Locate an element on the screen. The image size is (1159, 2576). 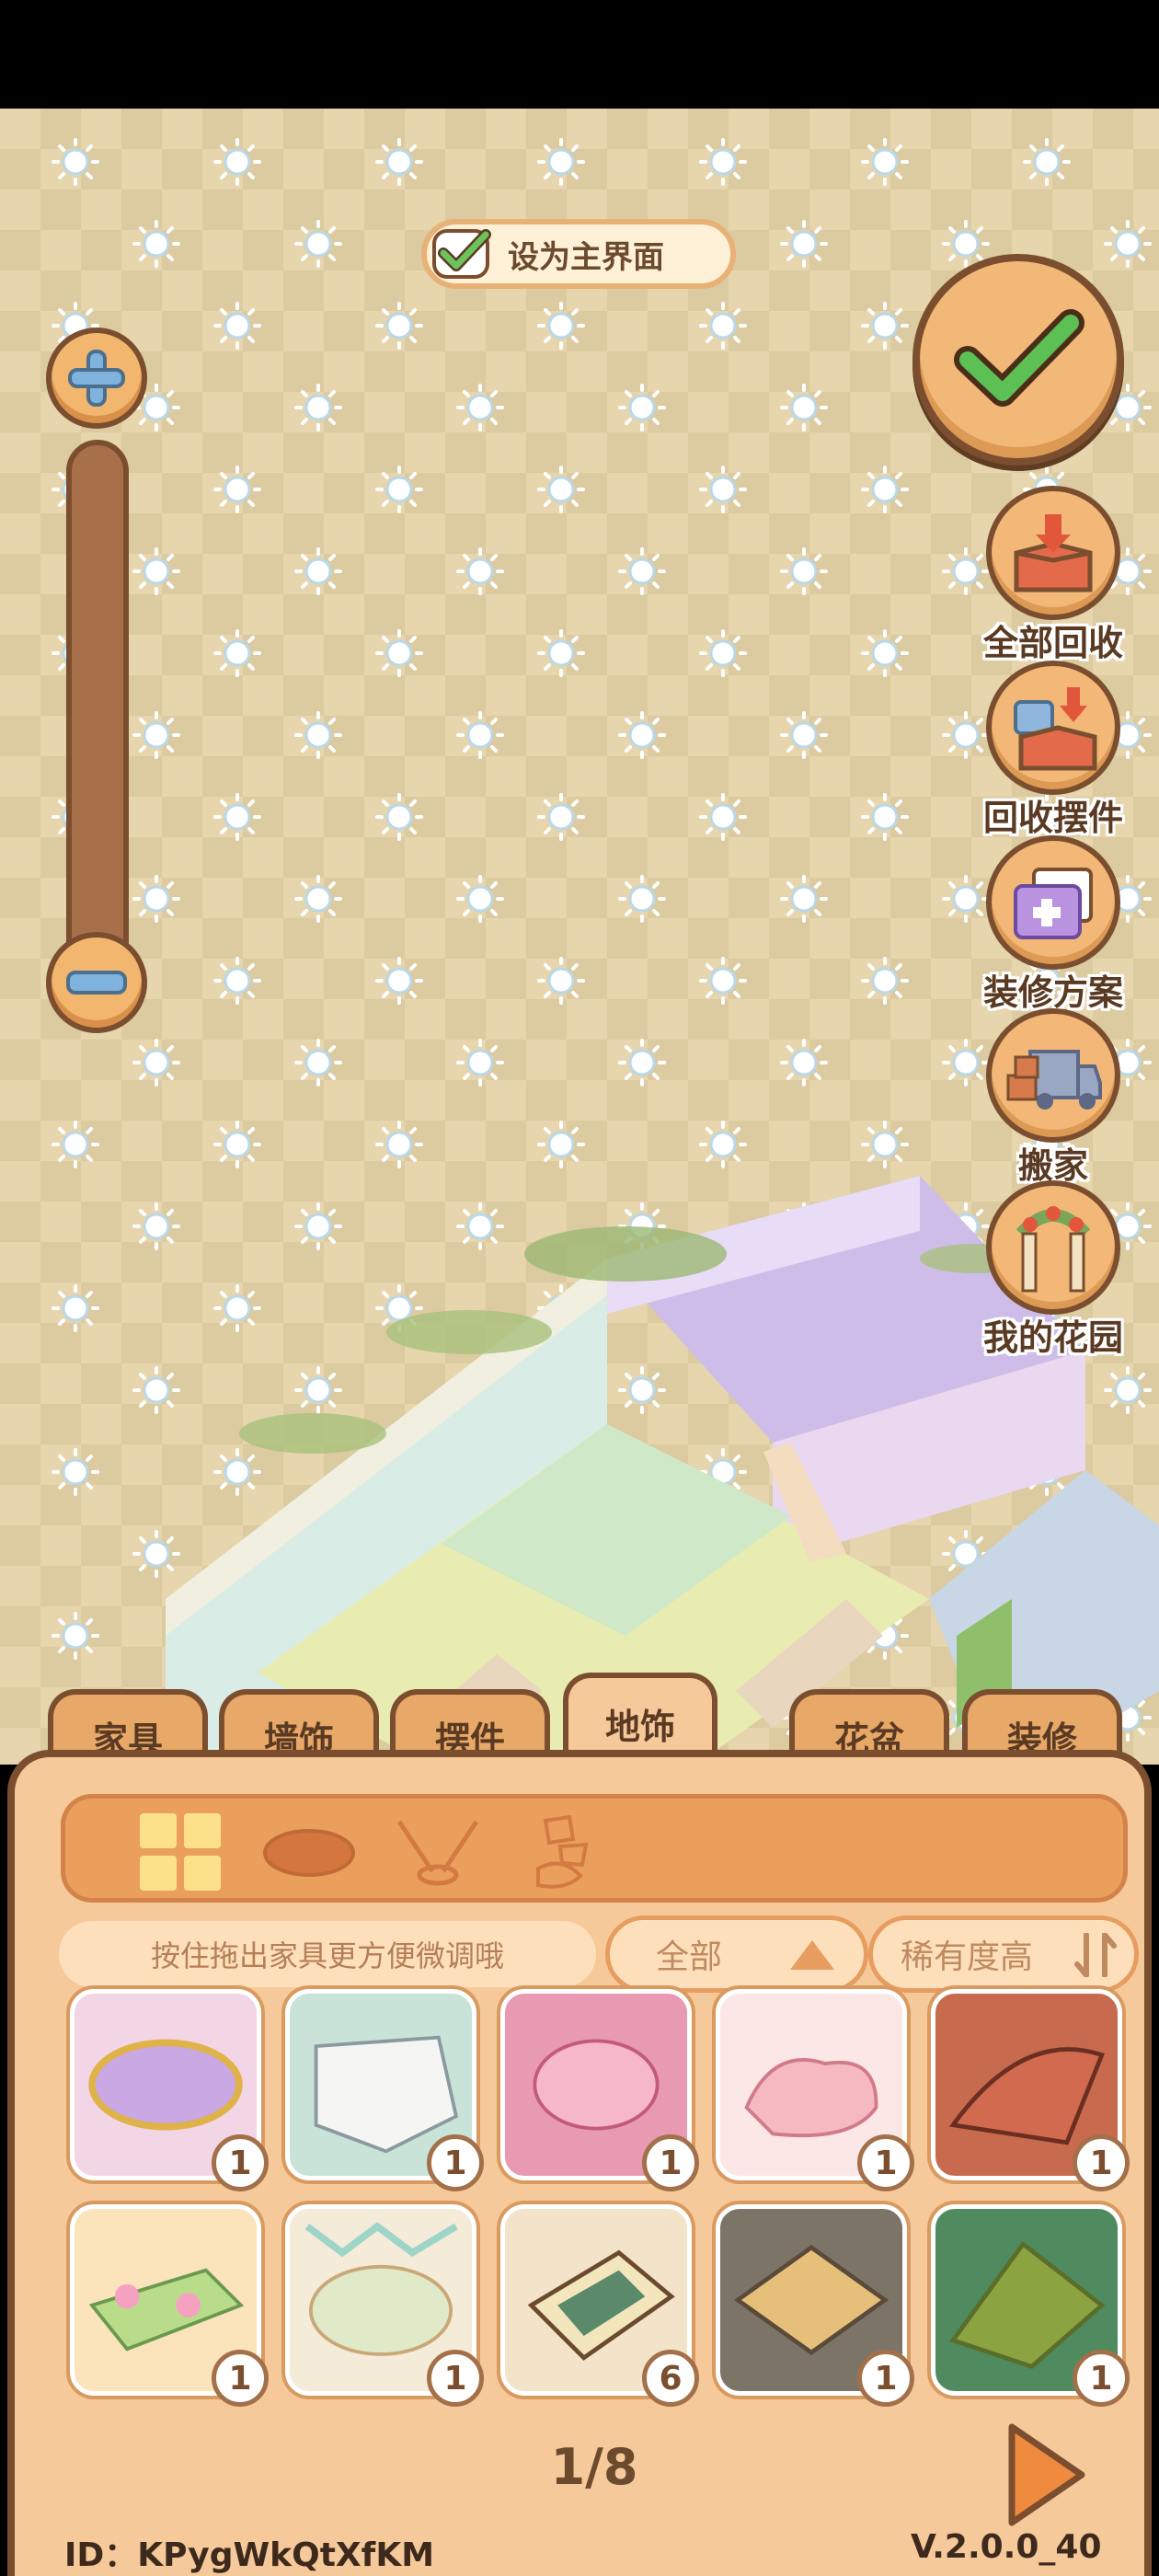
category-dropdown: 全部 is located at coordinates (736, 1954).